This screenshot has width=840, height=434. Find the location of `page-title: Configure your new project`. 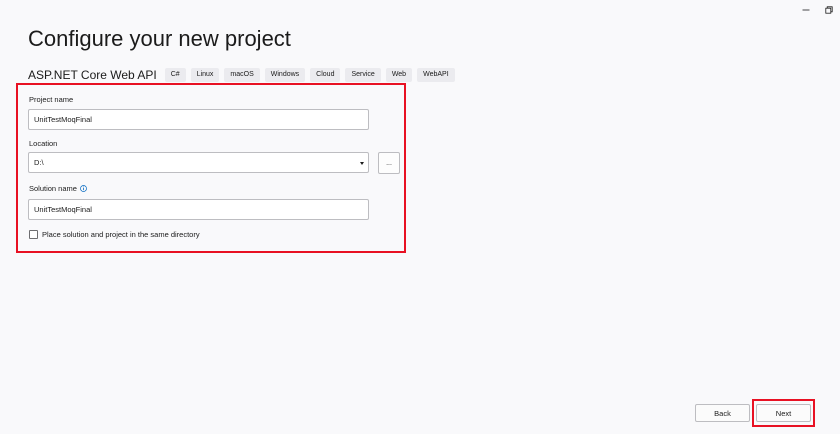

page-title: Configure your new project is located at coordinates (159, 38).